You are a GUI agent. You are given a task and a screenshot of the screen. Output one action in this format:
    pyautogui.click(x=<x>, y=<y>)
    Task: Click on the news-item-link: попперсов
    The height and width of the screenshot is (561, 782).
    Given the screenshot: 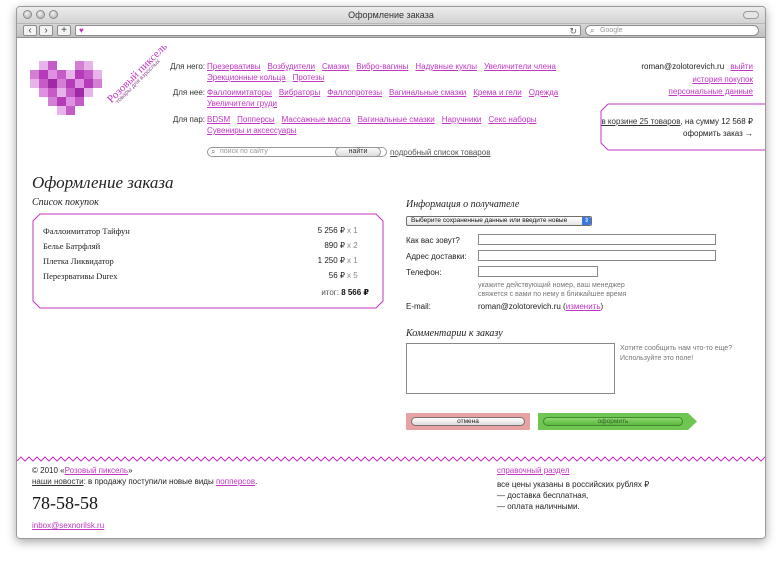 What is the action you would take?
    pyautogui.click(x=235, y=481)
    